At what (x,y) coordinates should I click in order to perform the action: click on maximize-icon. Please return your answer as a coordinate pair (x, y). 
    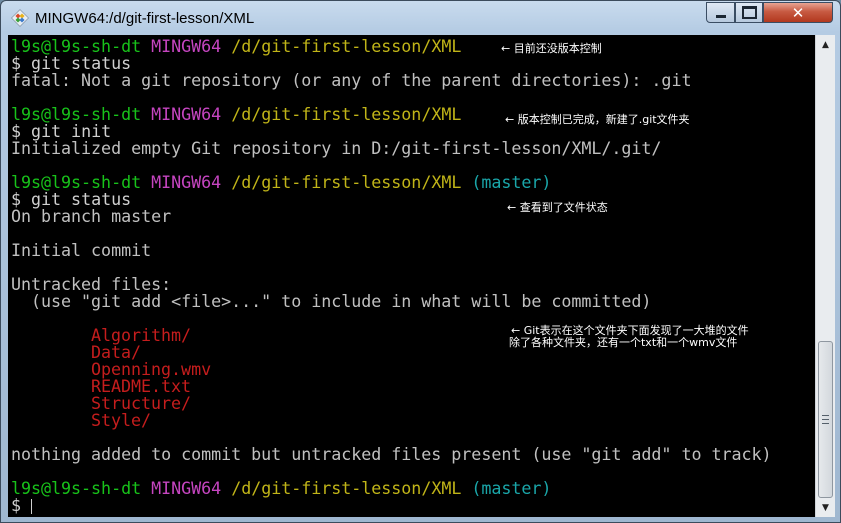
    Looking at the image, I should click on (749, 12).